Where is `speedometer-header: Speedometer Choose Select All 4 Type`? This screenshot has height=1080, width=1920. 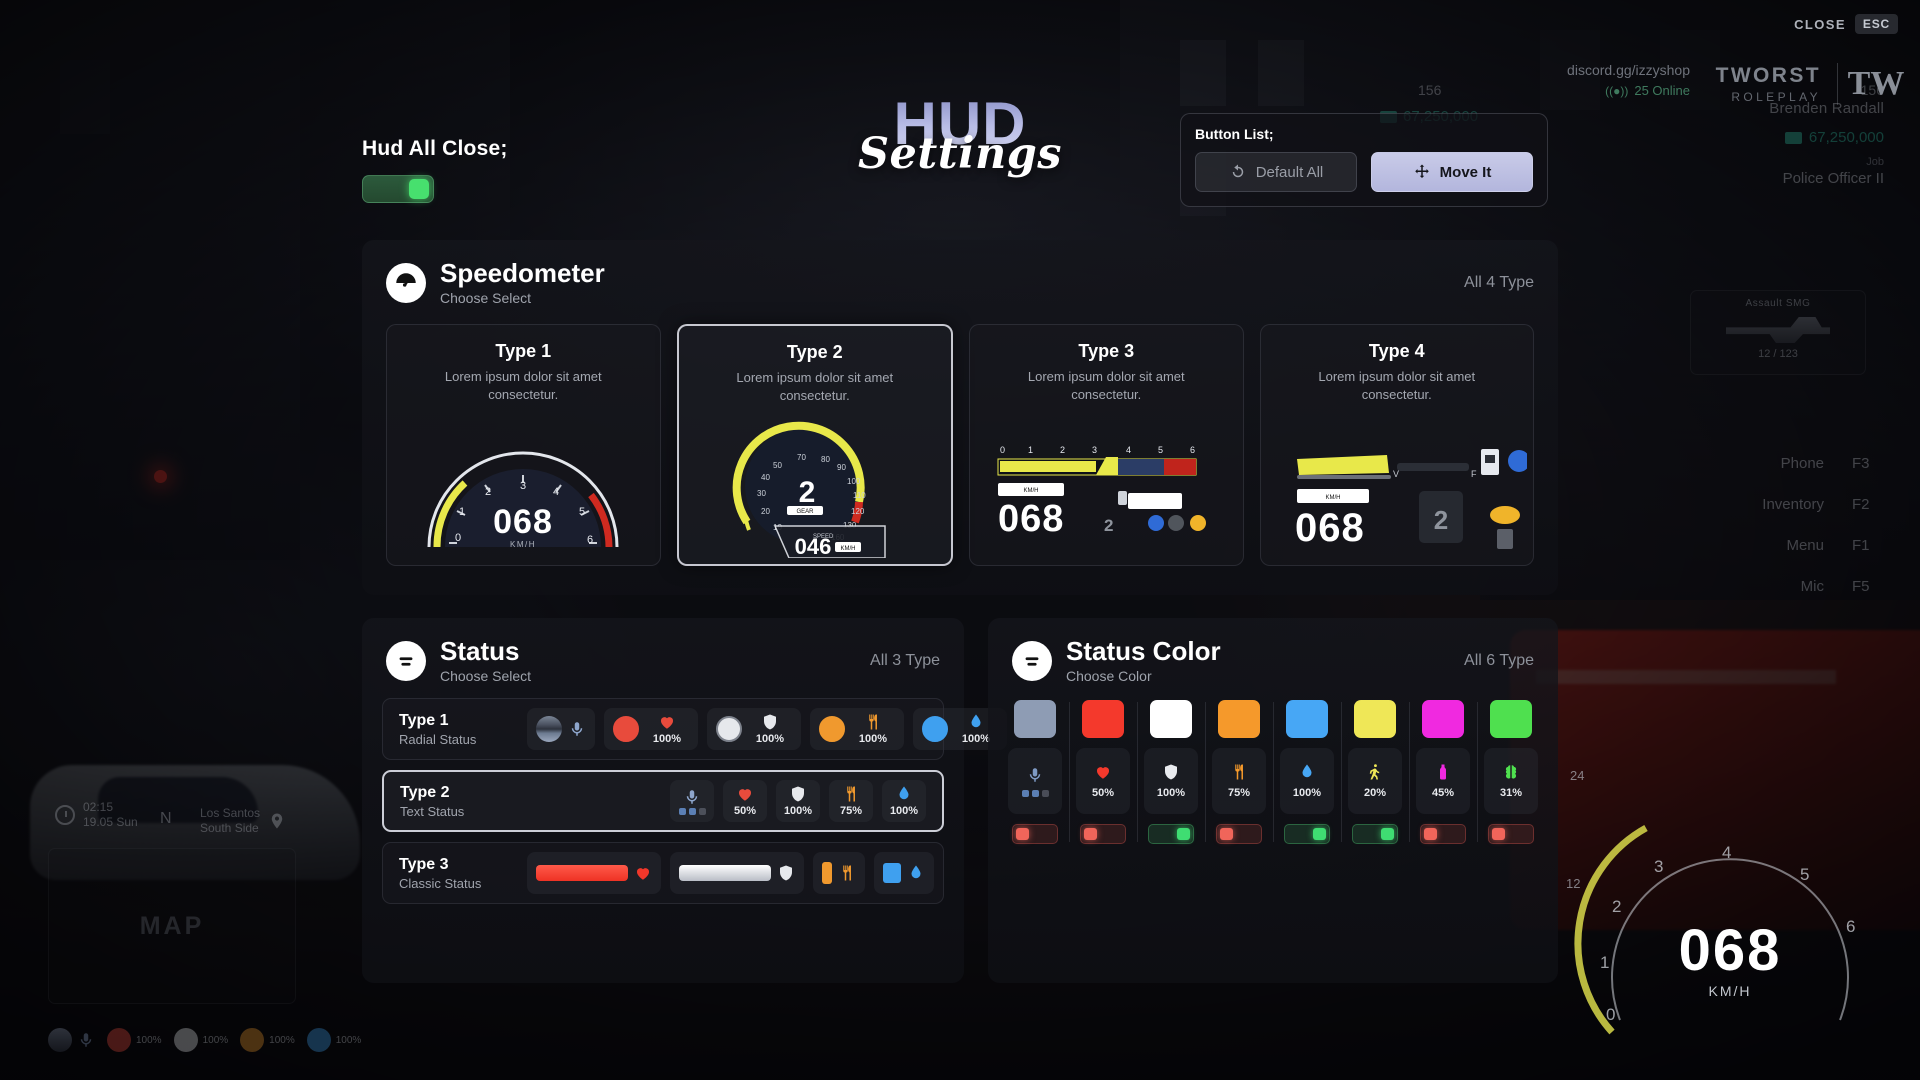 speedometer-header: Speedometer Choose Select All 4 Type is located at coordinates (960, 273).